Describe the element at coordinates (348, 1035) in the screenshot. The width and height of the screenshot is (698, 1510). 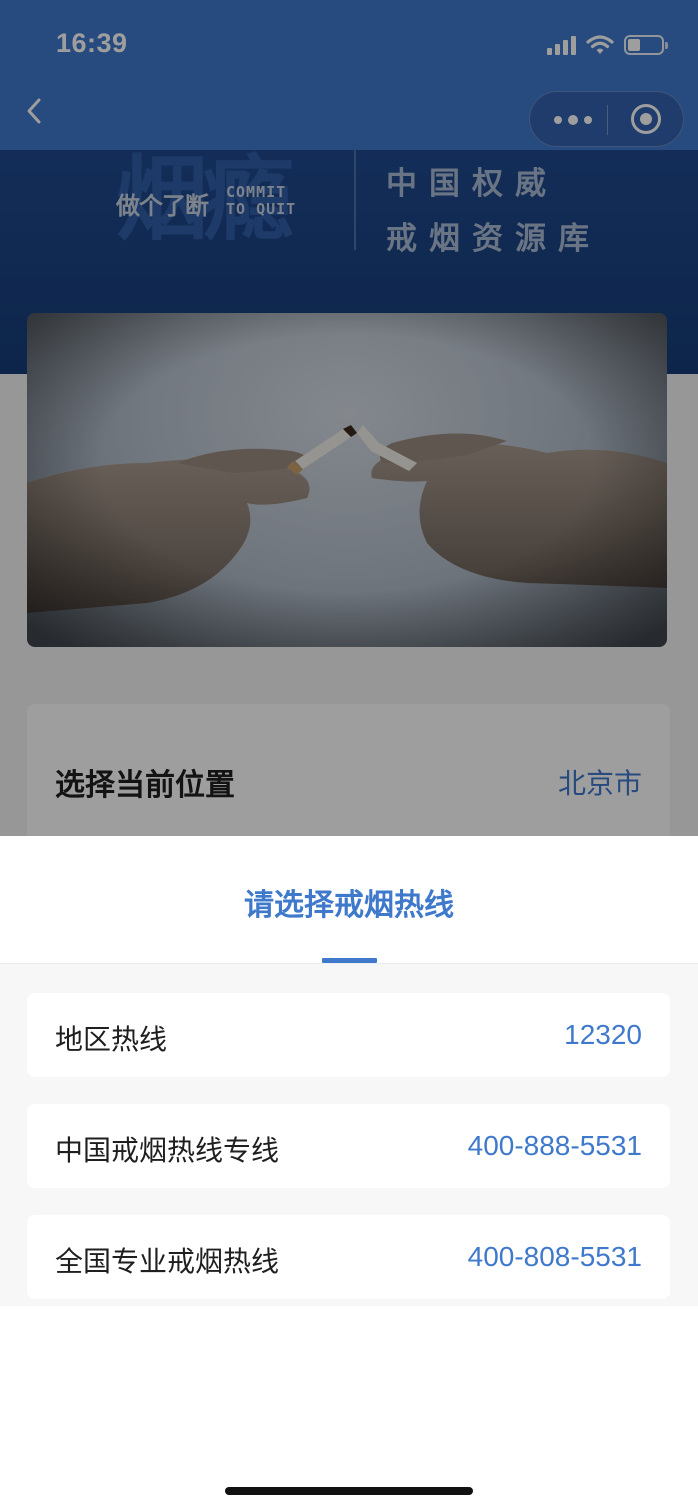
I see `hotline-row: 地区热线 12320` at that location.